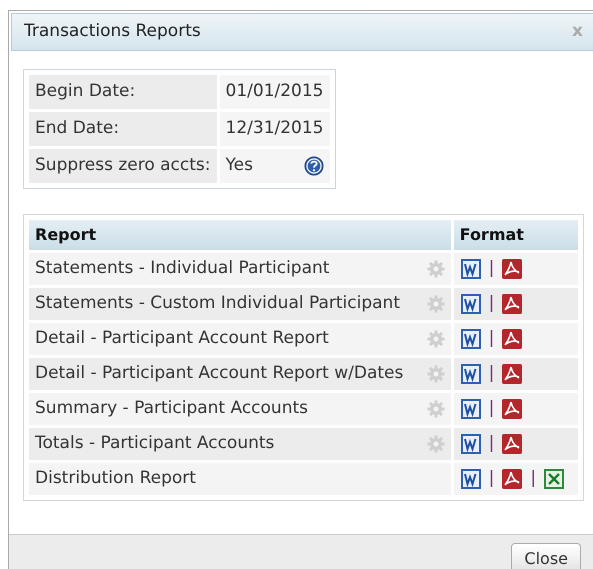 The height and width of the screenshot is (569, 593). What do you see at coordinates (182, 268) in the screenshot?
I see `report-name: Statements - Individual Participant` at bounding box center [182, 268].